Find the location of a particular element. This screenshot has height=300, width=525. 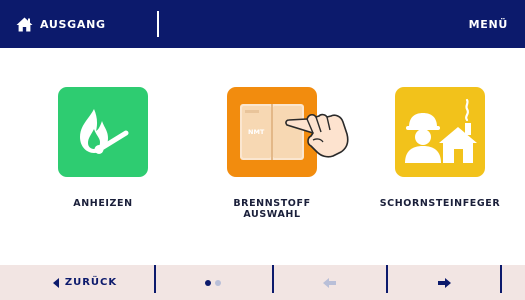

tile-ignition-label: ANHEIZEN is located at coordinates (103, 203).